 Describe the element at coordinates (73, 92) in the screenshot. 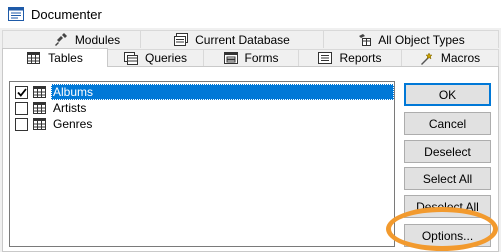

I see `list-item-label: Albums` at that location.